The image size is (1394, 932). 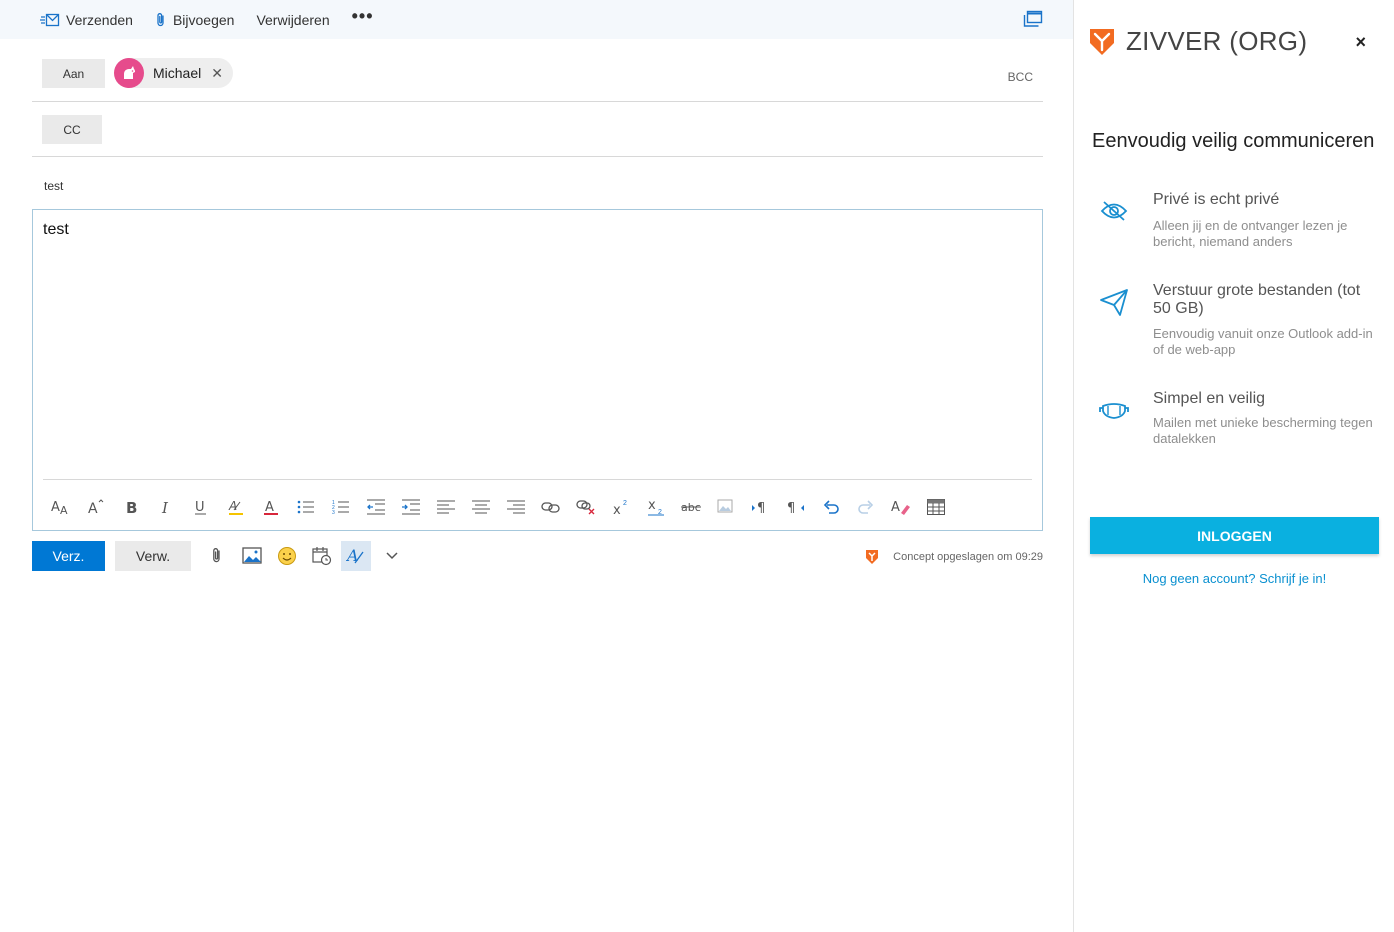 I want to click on recipient-name: Michael, so click(x=177, y=73).